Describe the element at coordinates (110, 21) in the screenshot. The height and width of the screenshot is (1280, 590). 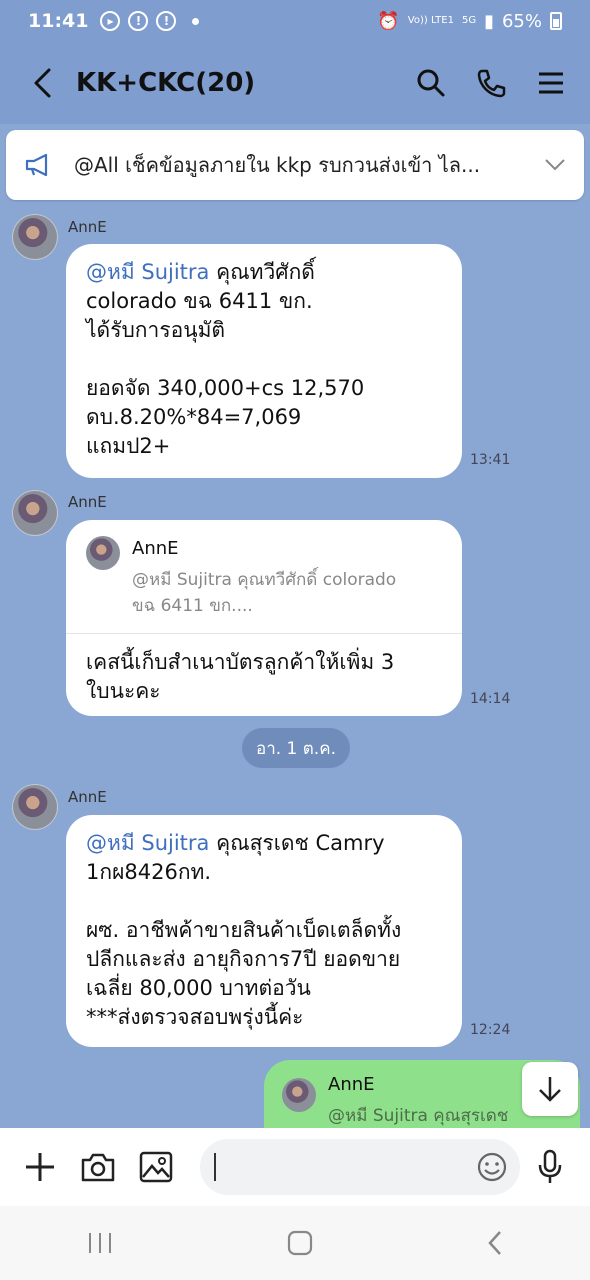
I see `media-icon: ▸` at that location.